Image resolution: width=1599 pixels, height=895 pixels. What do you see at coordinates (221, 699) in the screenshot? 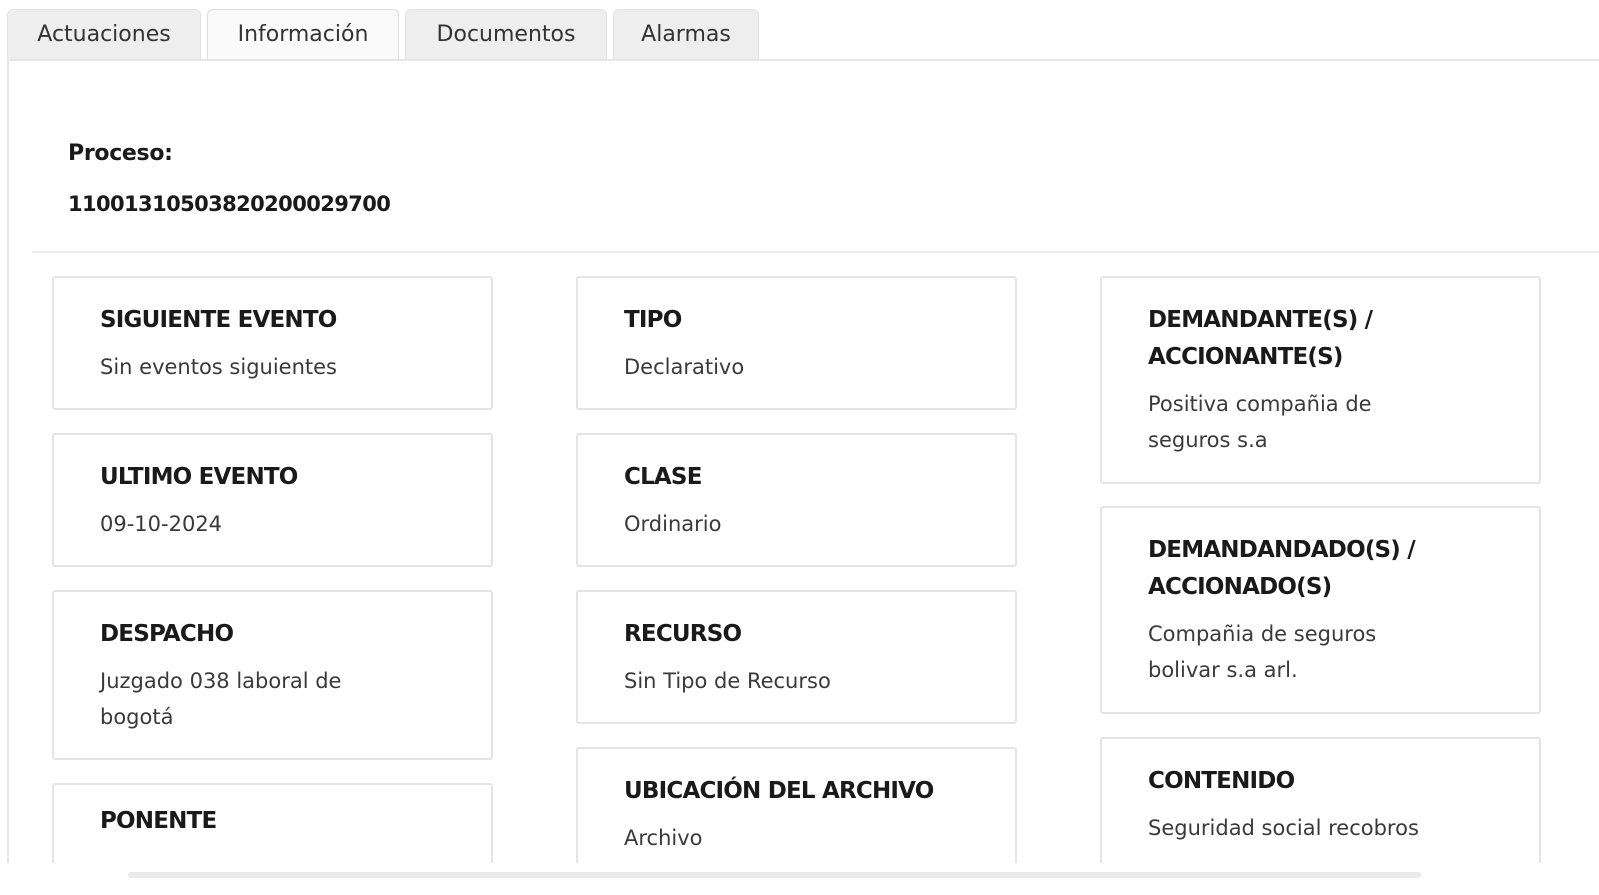
I see `card-value: Juzgado 038 laboral de bogotá` at bounding box center [221, 699].